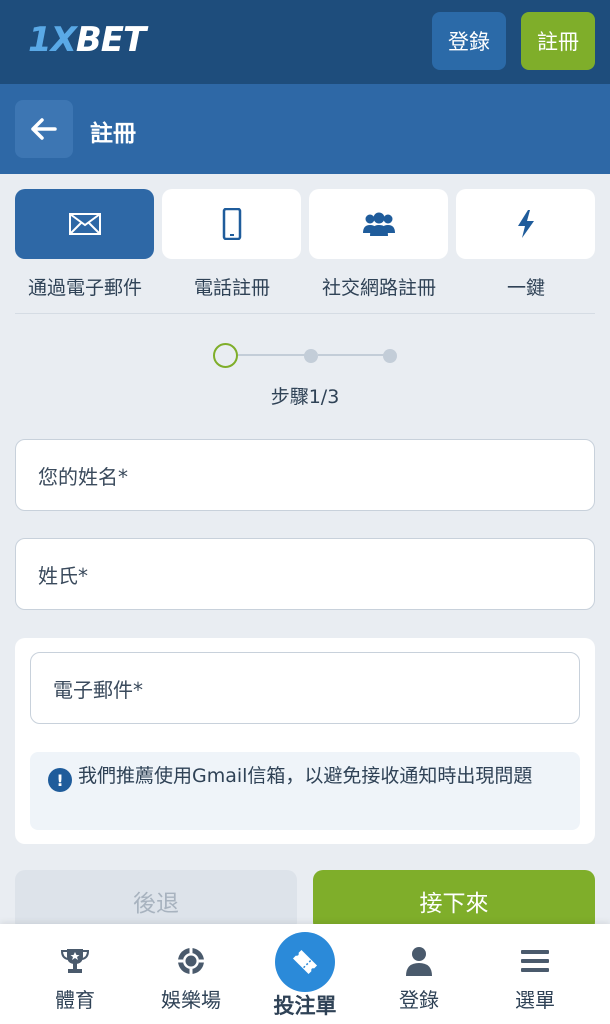 The height and width of the screenshot is (1024, 610). Describe the element at coordinates (156, 901) in the screenshot. I see `back-step-button: 後退` at that location.